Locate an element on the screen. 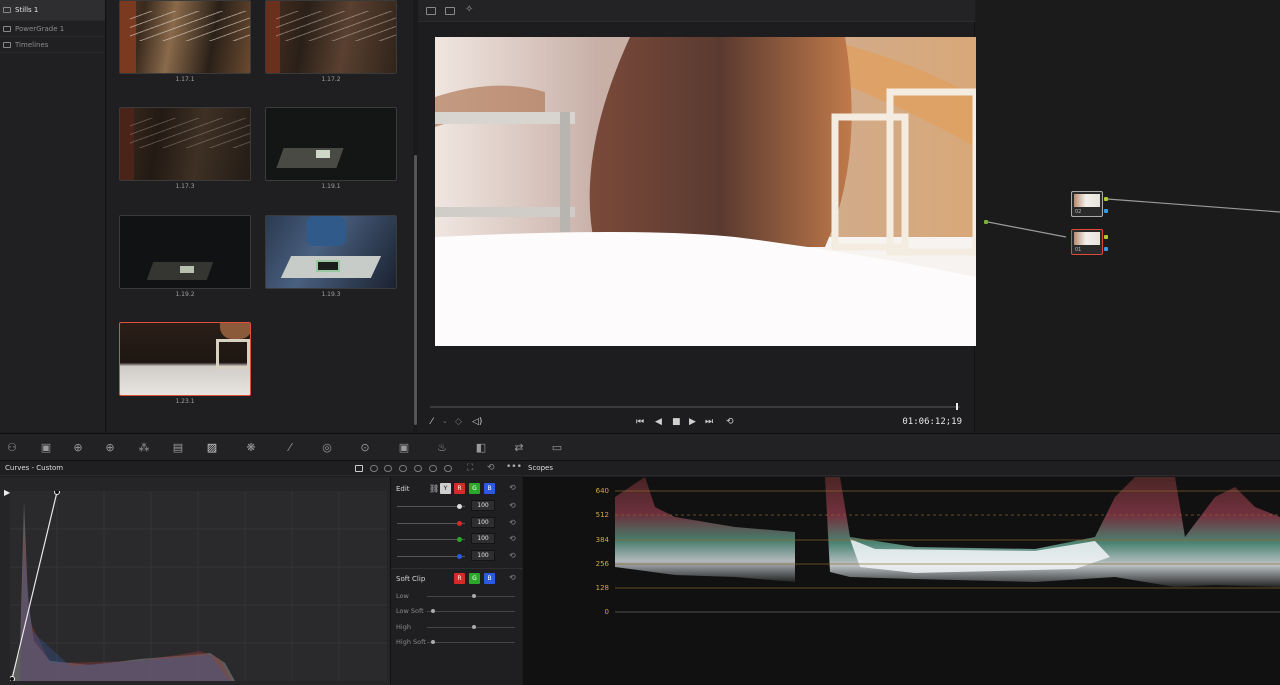 The width and height of the screenshot is (1280, 685). node-editor: 02 01 is located at coordinates (1128, 216).